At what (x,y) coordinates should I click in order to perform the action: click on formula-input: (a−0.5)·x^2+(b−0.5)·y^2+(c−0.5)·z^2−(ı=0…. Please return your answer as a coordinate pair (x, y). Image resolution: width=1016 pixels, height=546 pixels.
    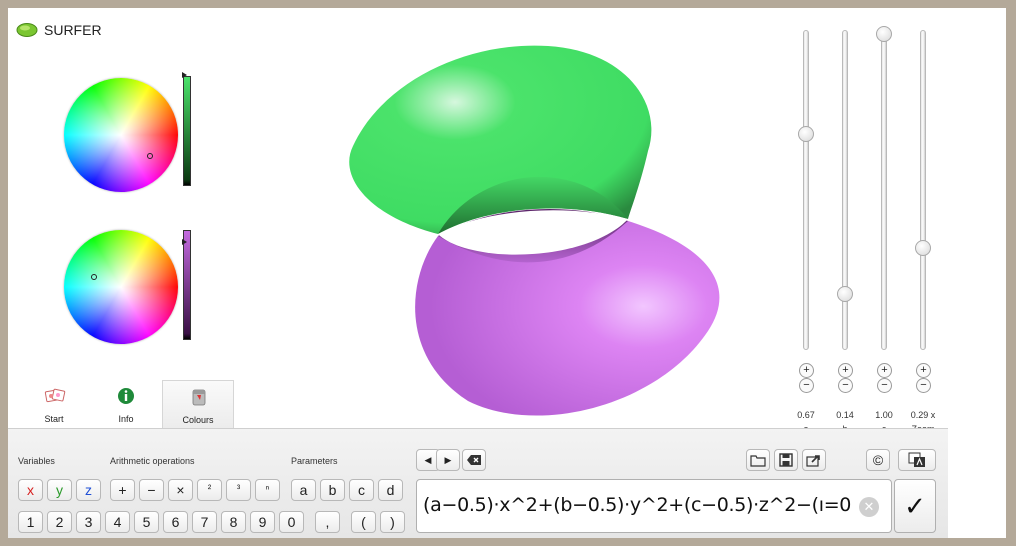
    Looking at the image, I should click on (654, 506).